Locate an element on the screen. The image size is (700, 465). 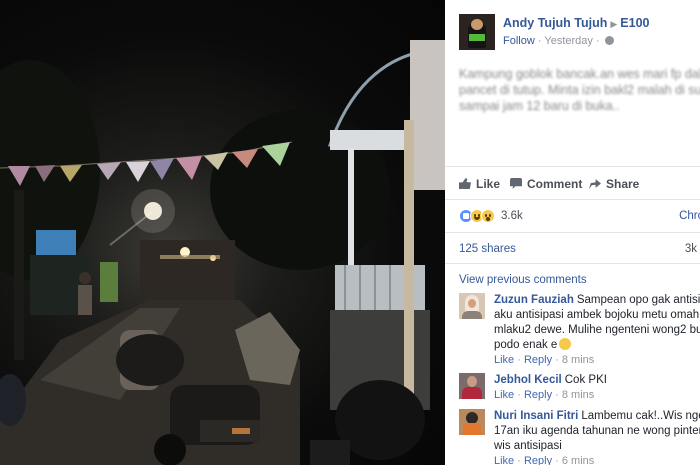
comment-button: Comment is located at coordinates (546, 184).